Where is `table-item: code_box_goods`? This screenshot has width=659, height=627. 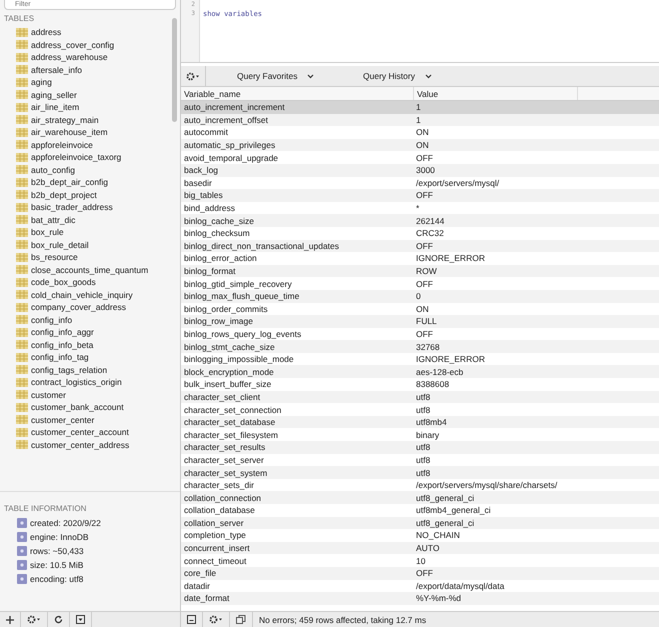 table-item: code_box_goods is located at coordinates (86, 282).